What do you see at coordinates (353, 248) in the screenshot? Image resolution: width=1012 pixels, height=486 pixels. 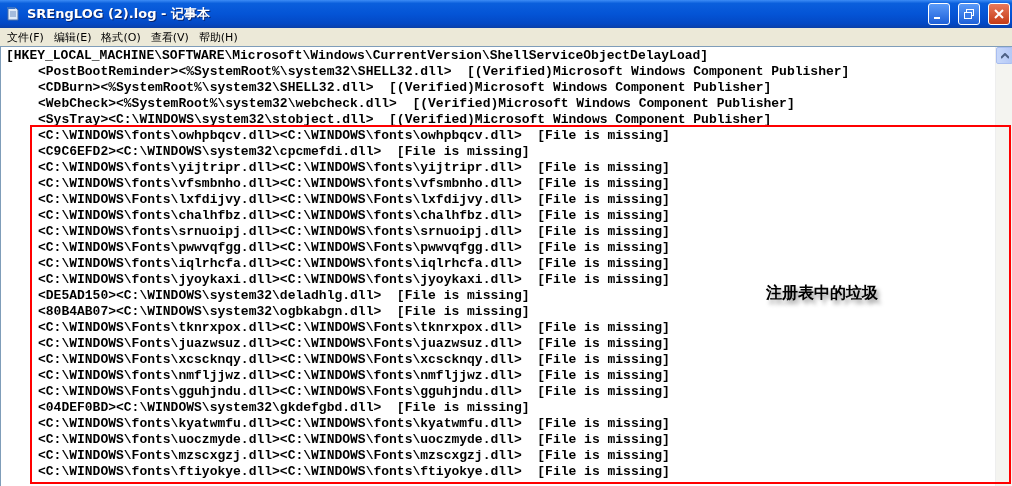 I see `log-line: <C:\WINDOWS\Fonts\pwwvqfgg.dll><C:\WINDOWS\Fonts\pwwvqfgg.dll> [File is missing]` at bounding box center [353, 248].